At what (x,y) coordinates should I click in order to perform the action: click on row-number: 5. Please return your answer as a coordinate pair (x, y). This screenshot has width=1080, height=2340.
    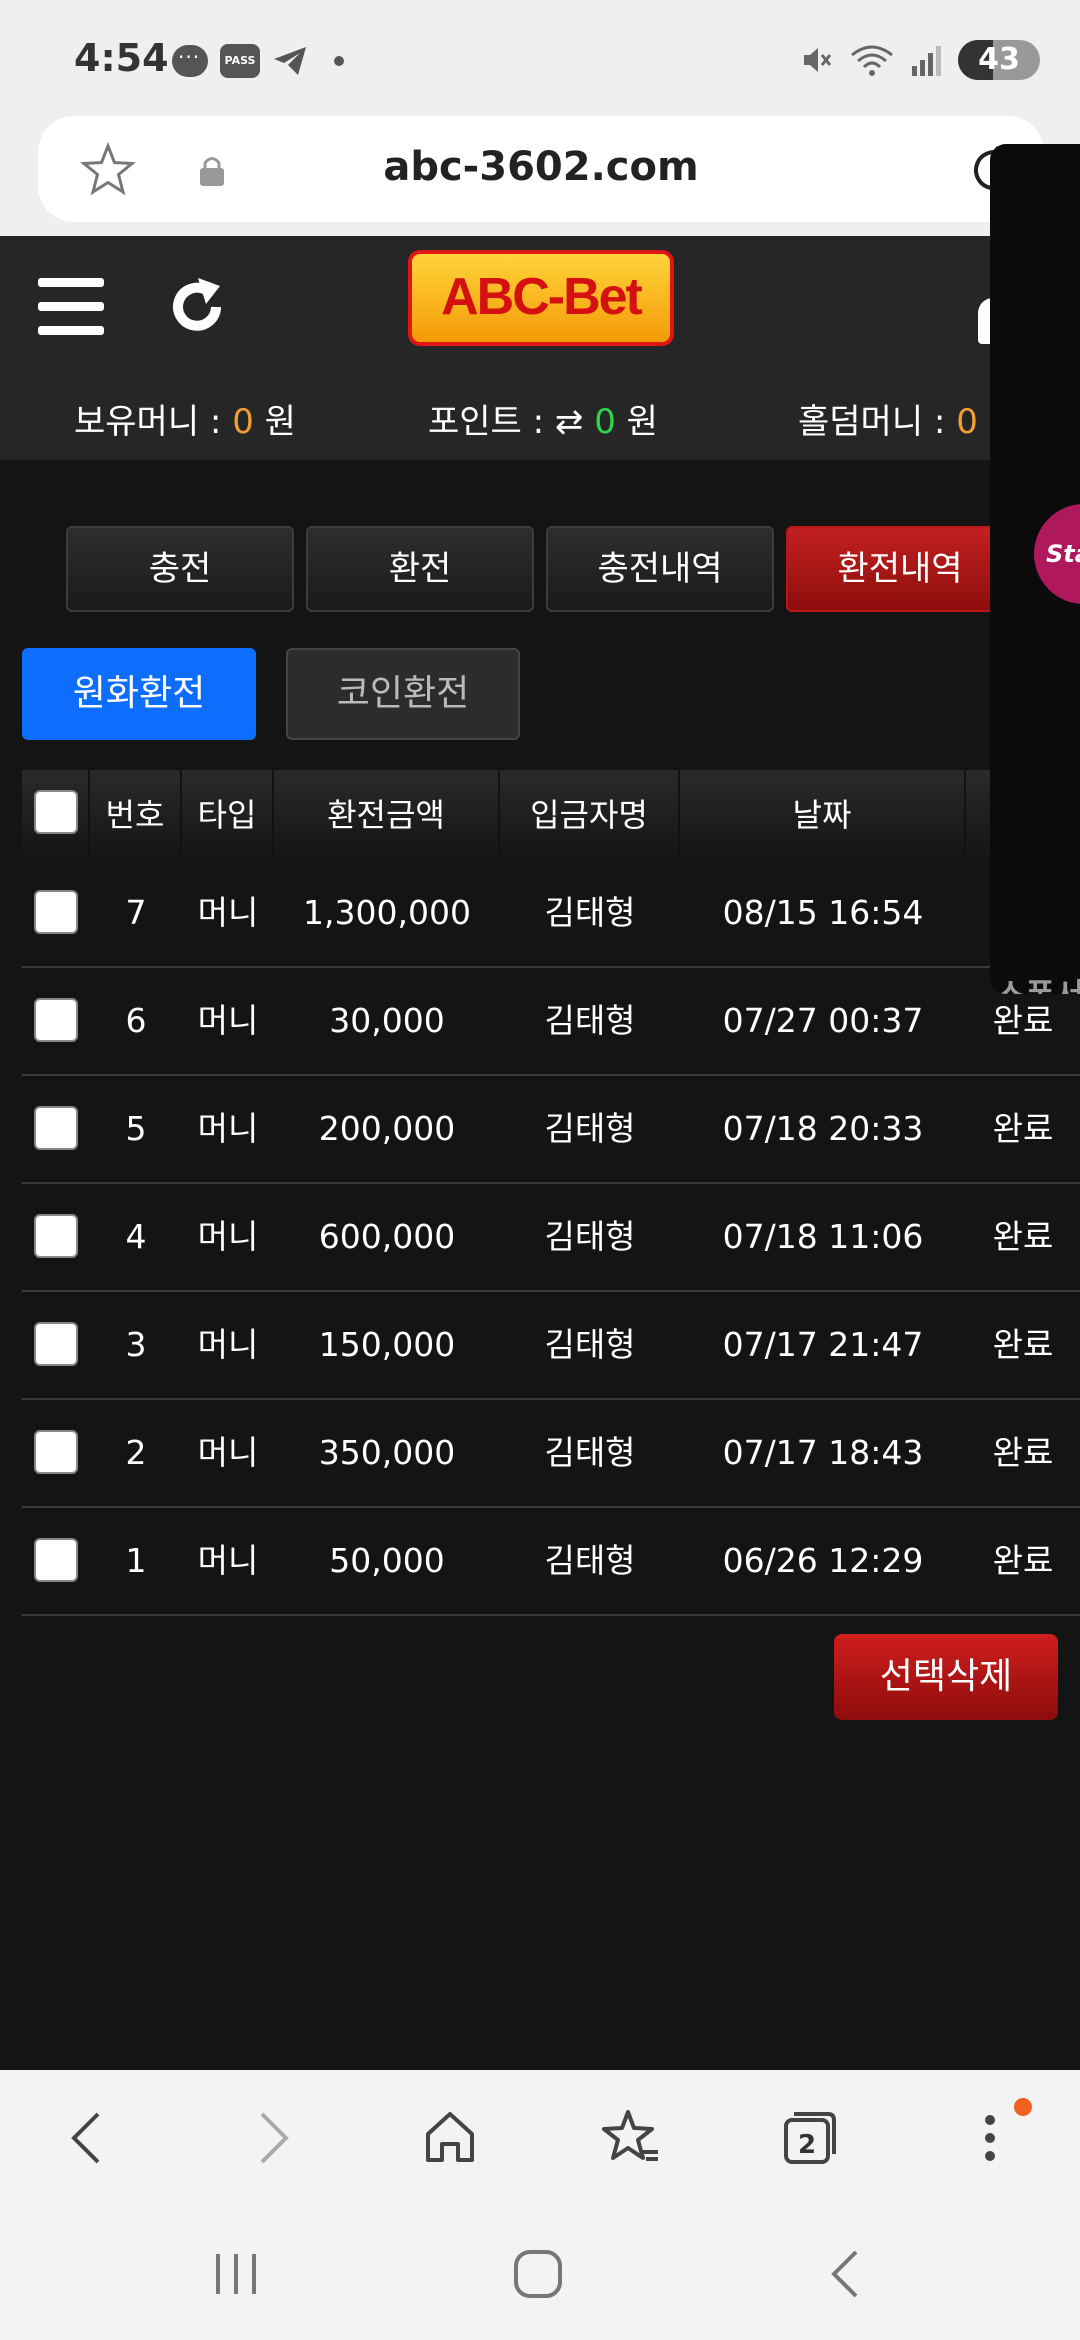
    Looking at the image, I should click on (136, 1128).